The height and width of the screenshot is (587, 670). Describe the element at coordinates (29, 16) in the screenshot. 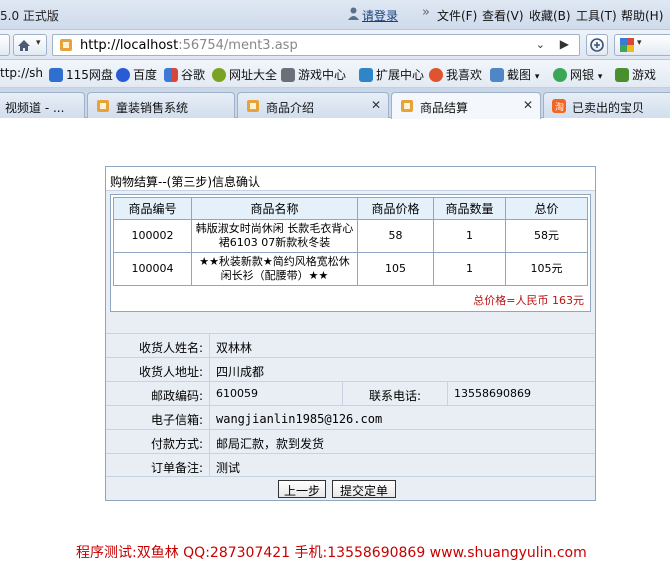

I see `window-title: 5.0 正式版` at that location.